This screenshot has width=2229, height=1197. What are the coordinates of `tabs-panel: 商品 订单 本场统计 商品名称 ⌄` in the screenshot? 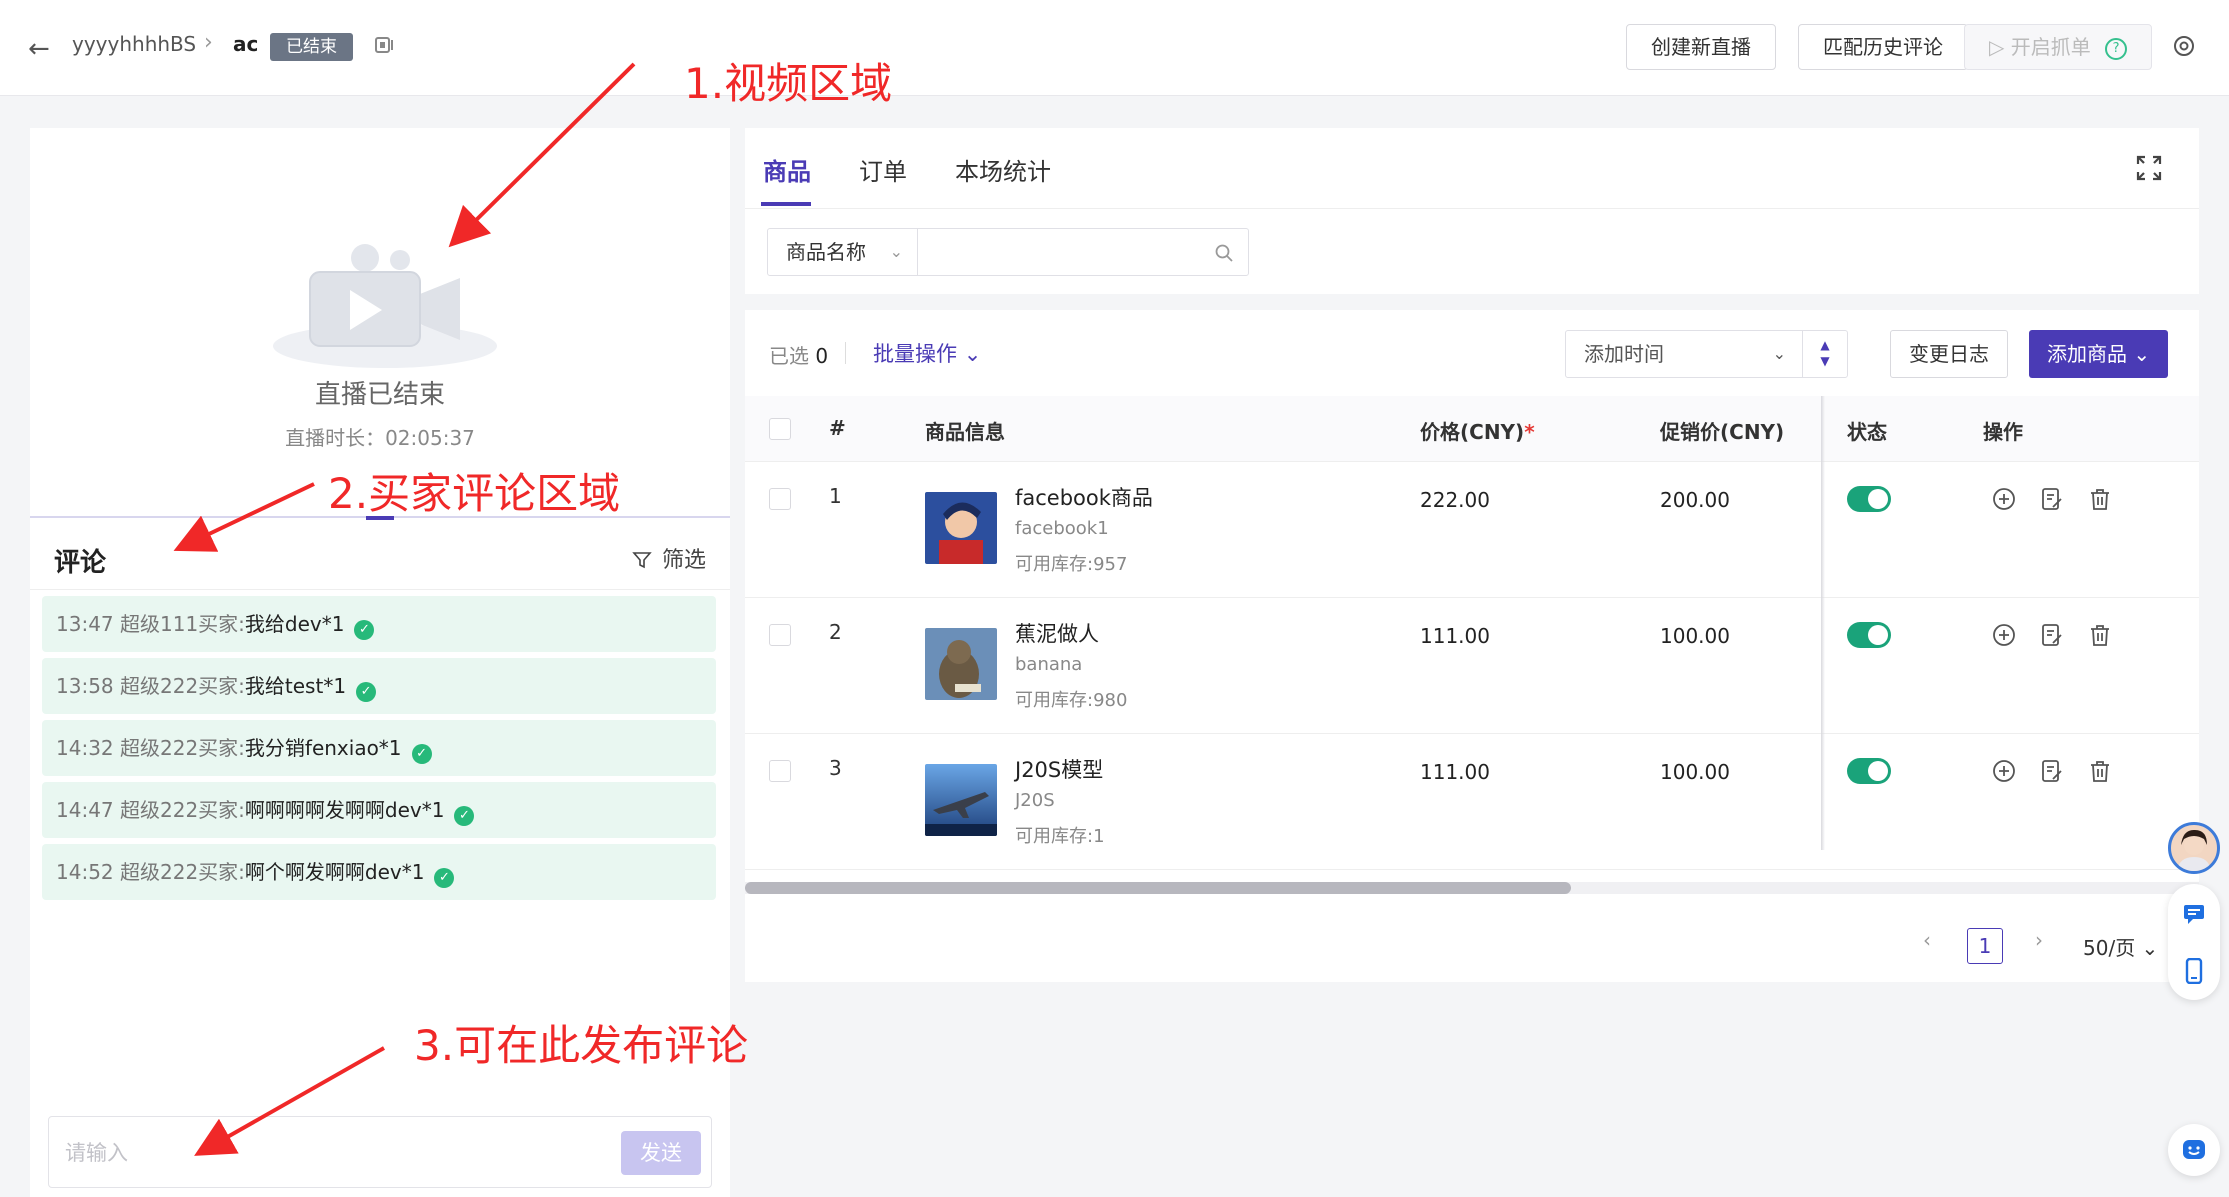 It's located at (1472, 211).